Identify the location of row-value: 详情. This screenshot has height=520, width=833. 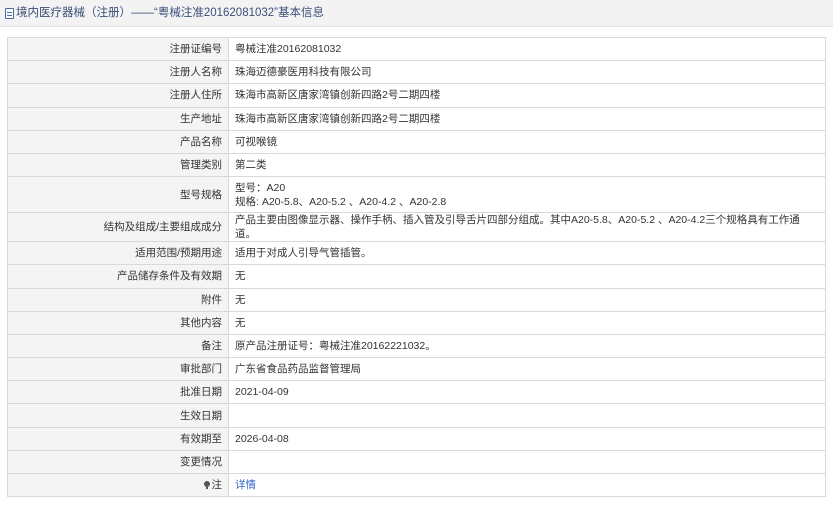
(527, 485).